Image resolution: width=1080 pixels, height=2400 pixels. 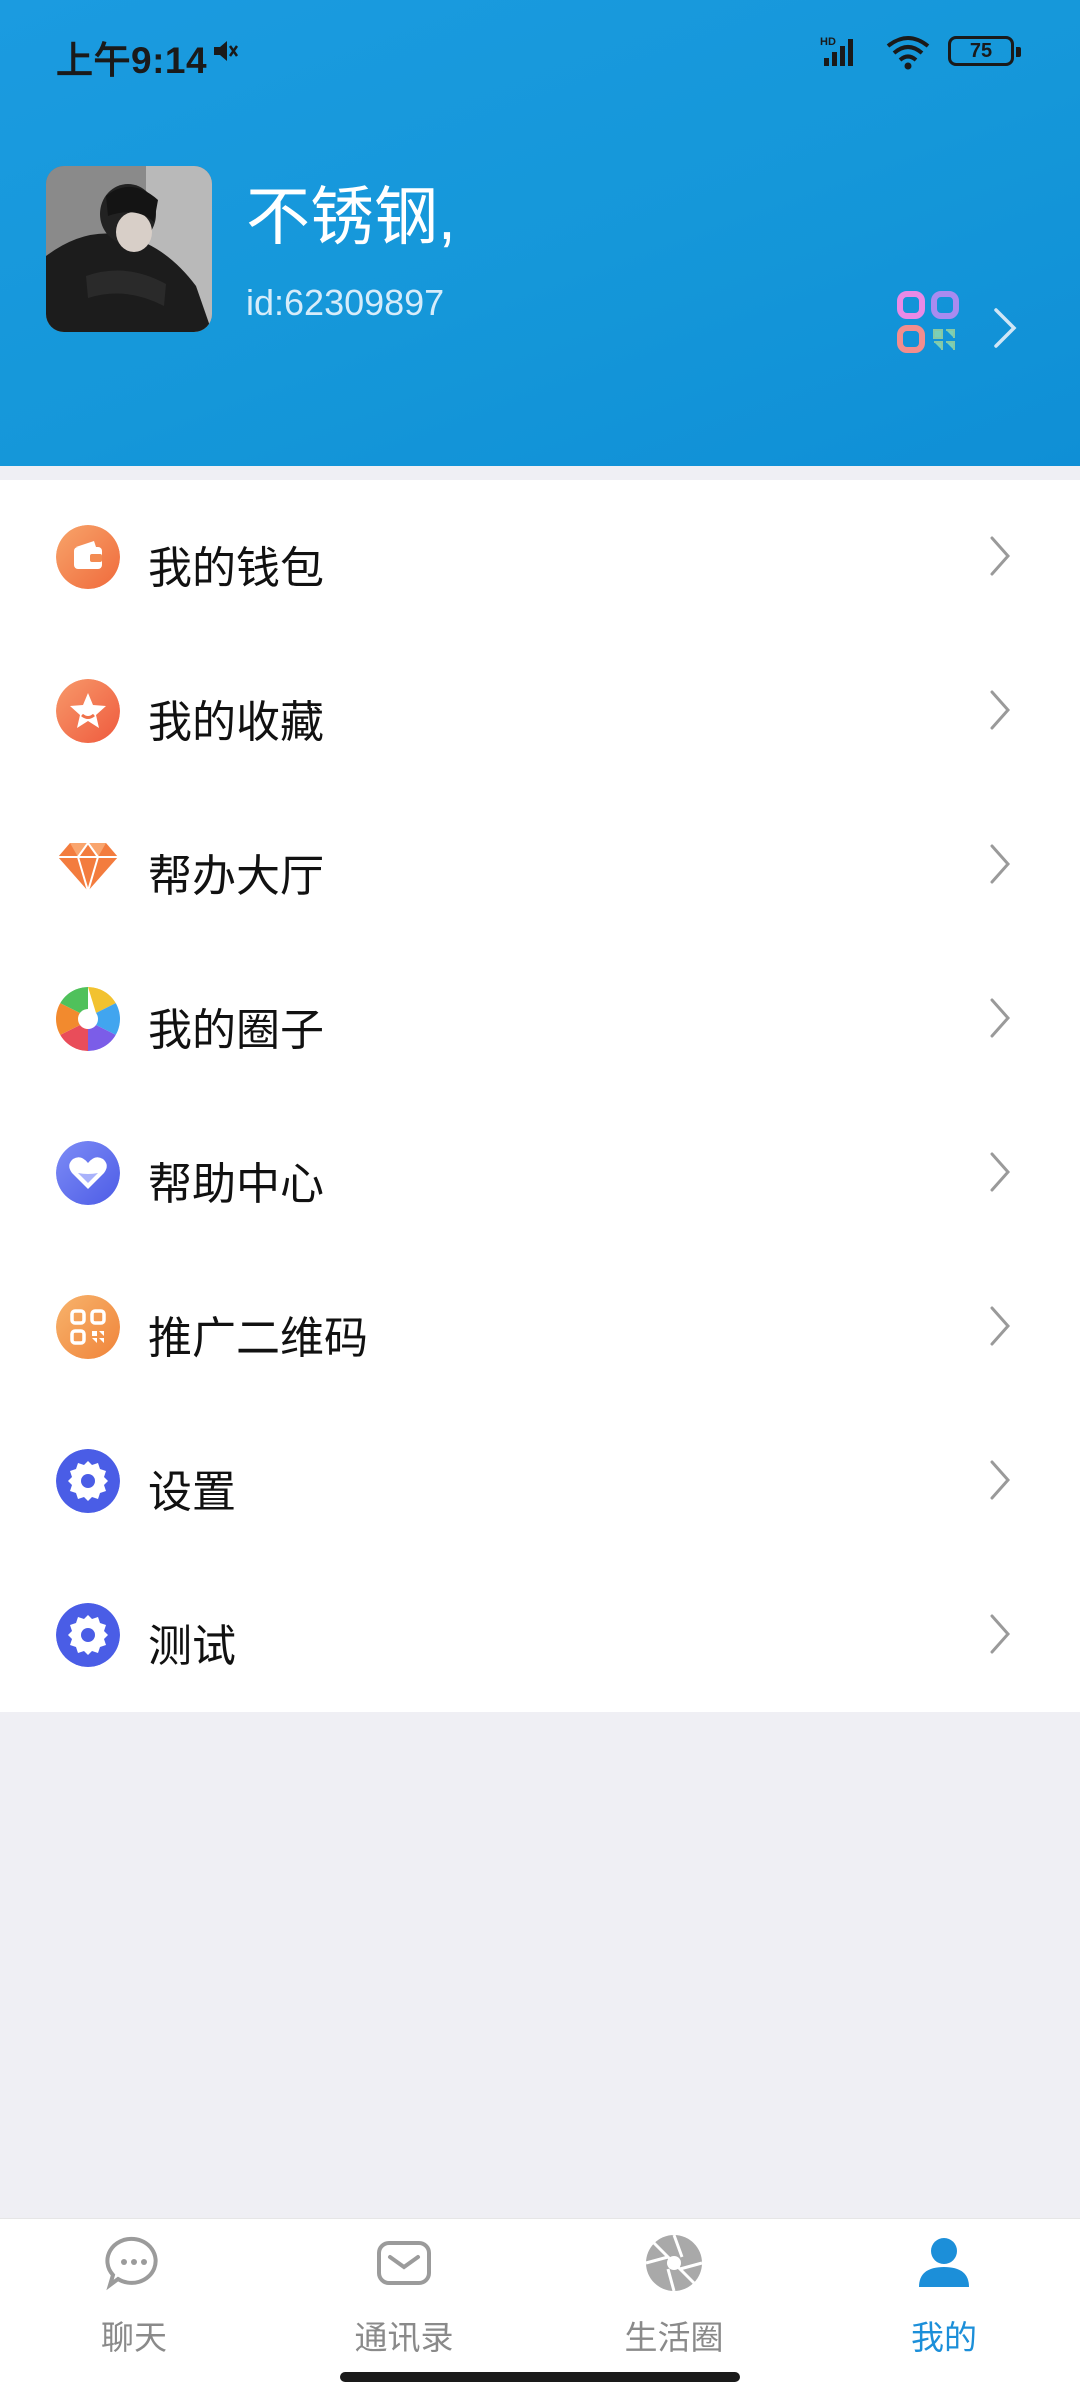 What do you see at coordinates (404, 2263) in the screenshot?
I see `contacts-icon` at bounding box center [404, 2263].